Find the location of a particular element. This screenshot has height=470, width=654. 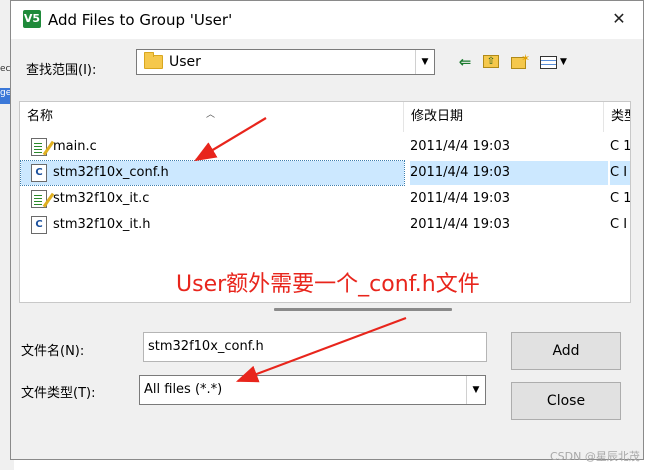

keil-app-icon: V5 is located at coordinates (32, 19).